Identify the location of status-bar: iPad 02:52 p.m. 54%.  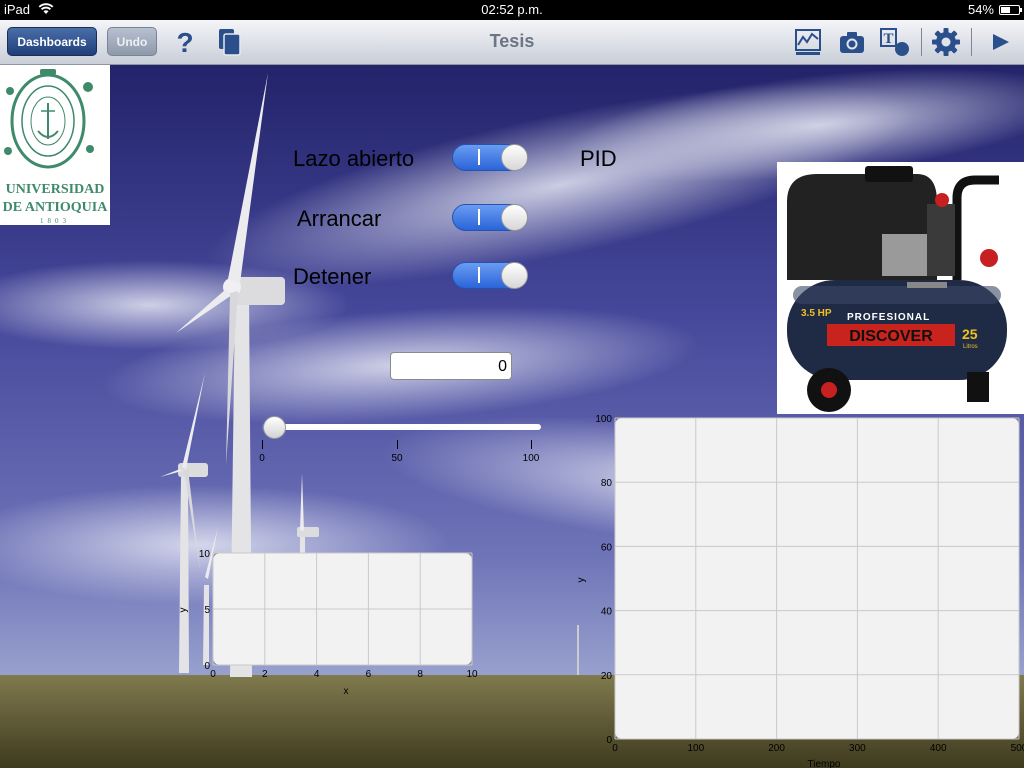
(512, 10).